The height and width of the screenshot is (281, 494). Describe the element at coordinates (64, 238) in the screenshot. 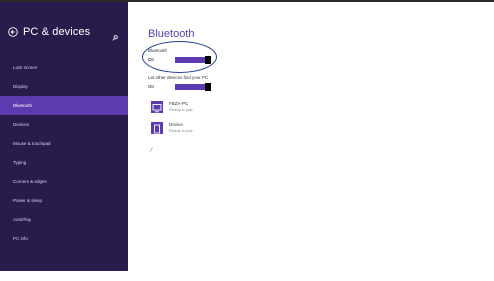

I see `sidebar-item-pc-info: PC info` at that location.